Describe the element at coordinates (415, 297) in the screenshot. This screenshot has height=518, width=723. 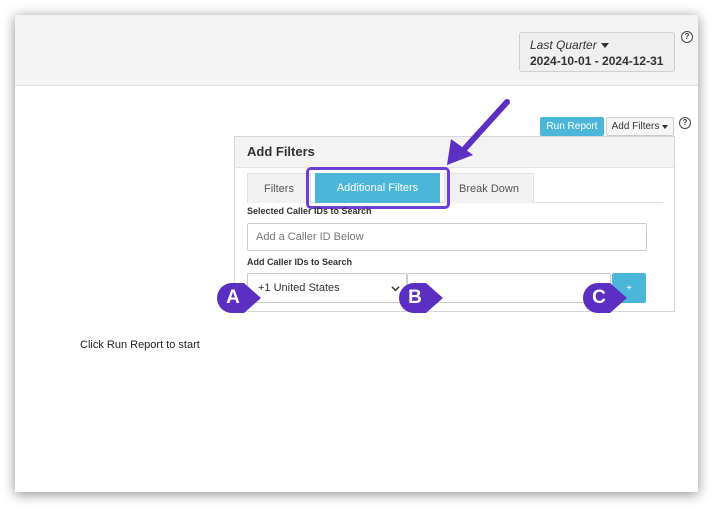
I see `callout-b-label: B` at that location.